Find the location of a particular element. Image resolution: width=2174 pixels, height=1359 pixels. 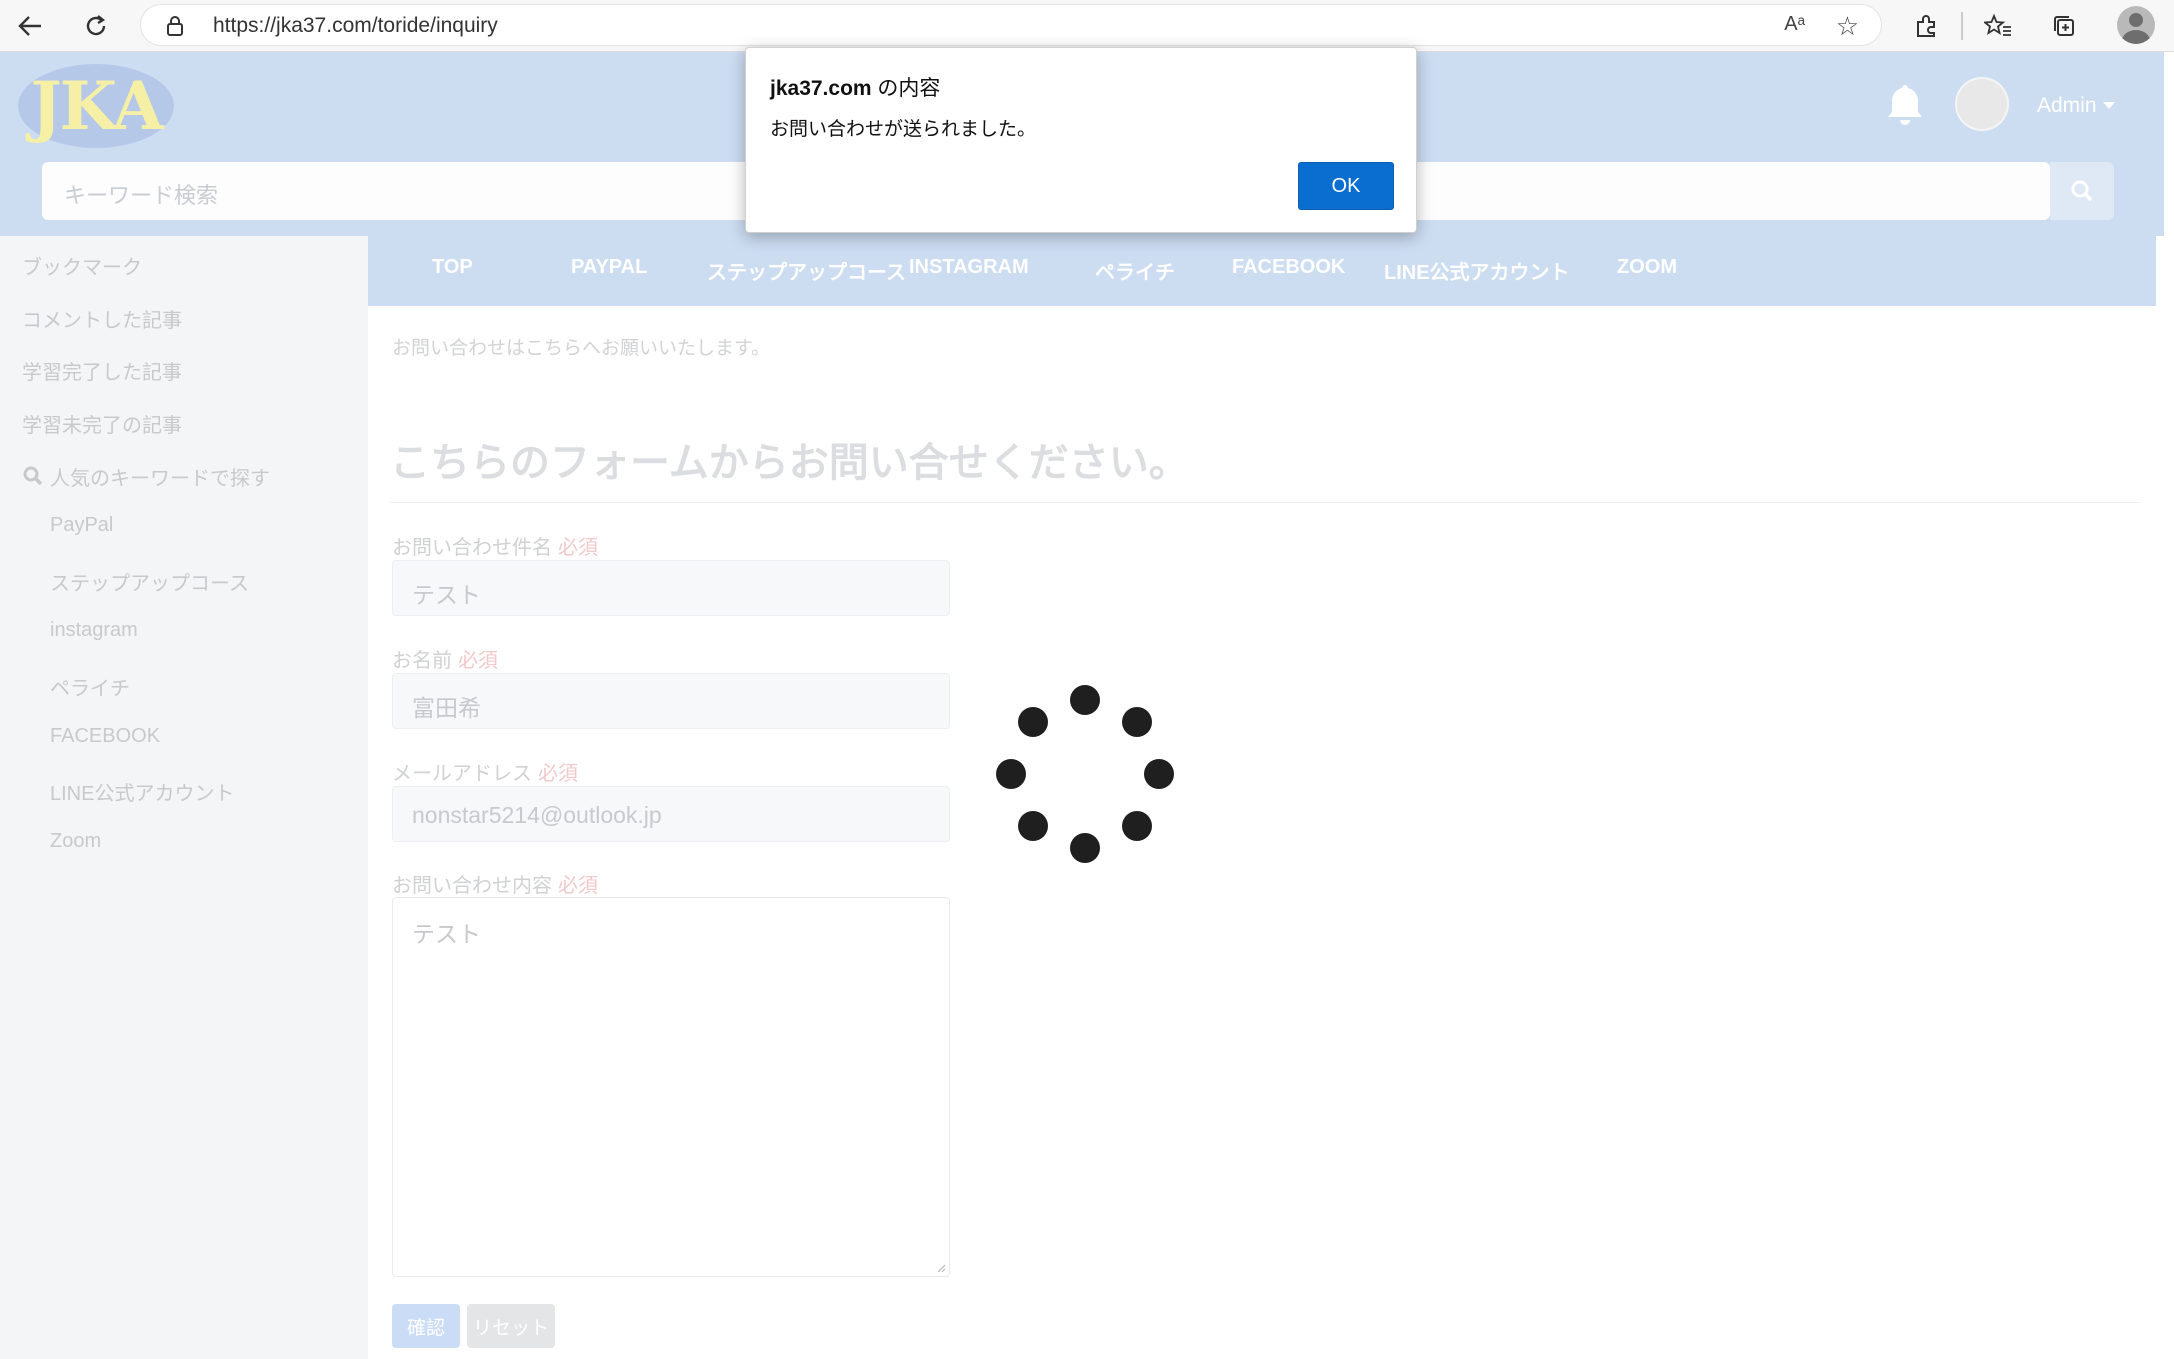

dialog-title: jka37.com の内容 is located at coordinates (855, 87).